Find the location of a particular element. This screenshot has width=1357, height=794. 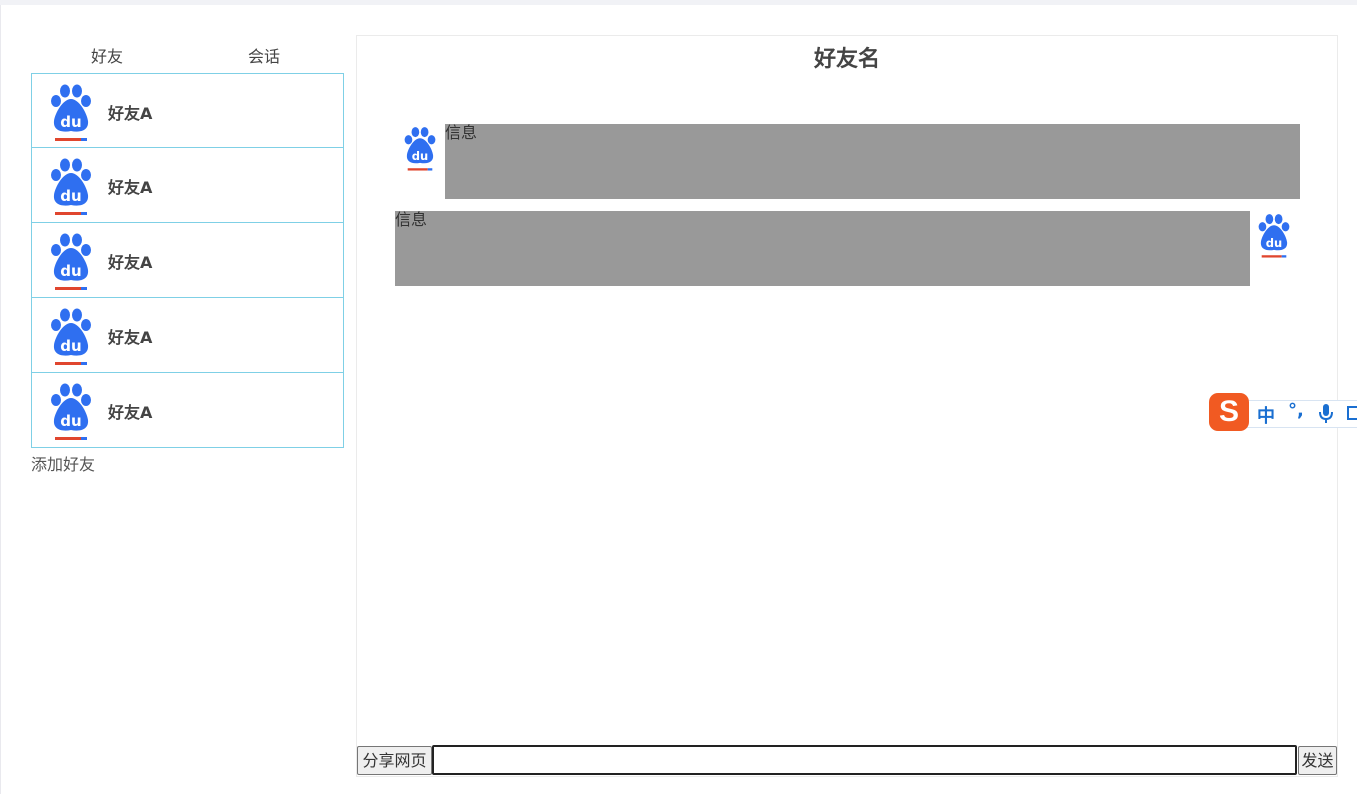

send-button: 发送 is located at coordinates (1317, 760).